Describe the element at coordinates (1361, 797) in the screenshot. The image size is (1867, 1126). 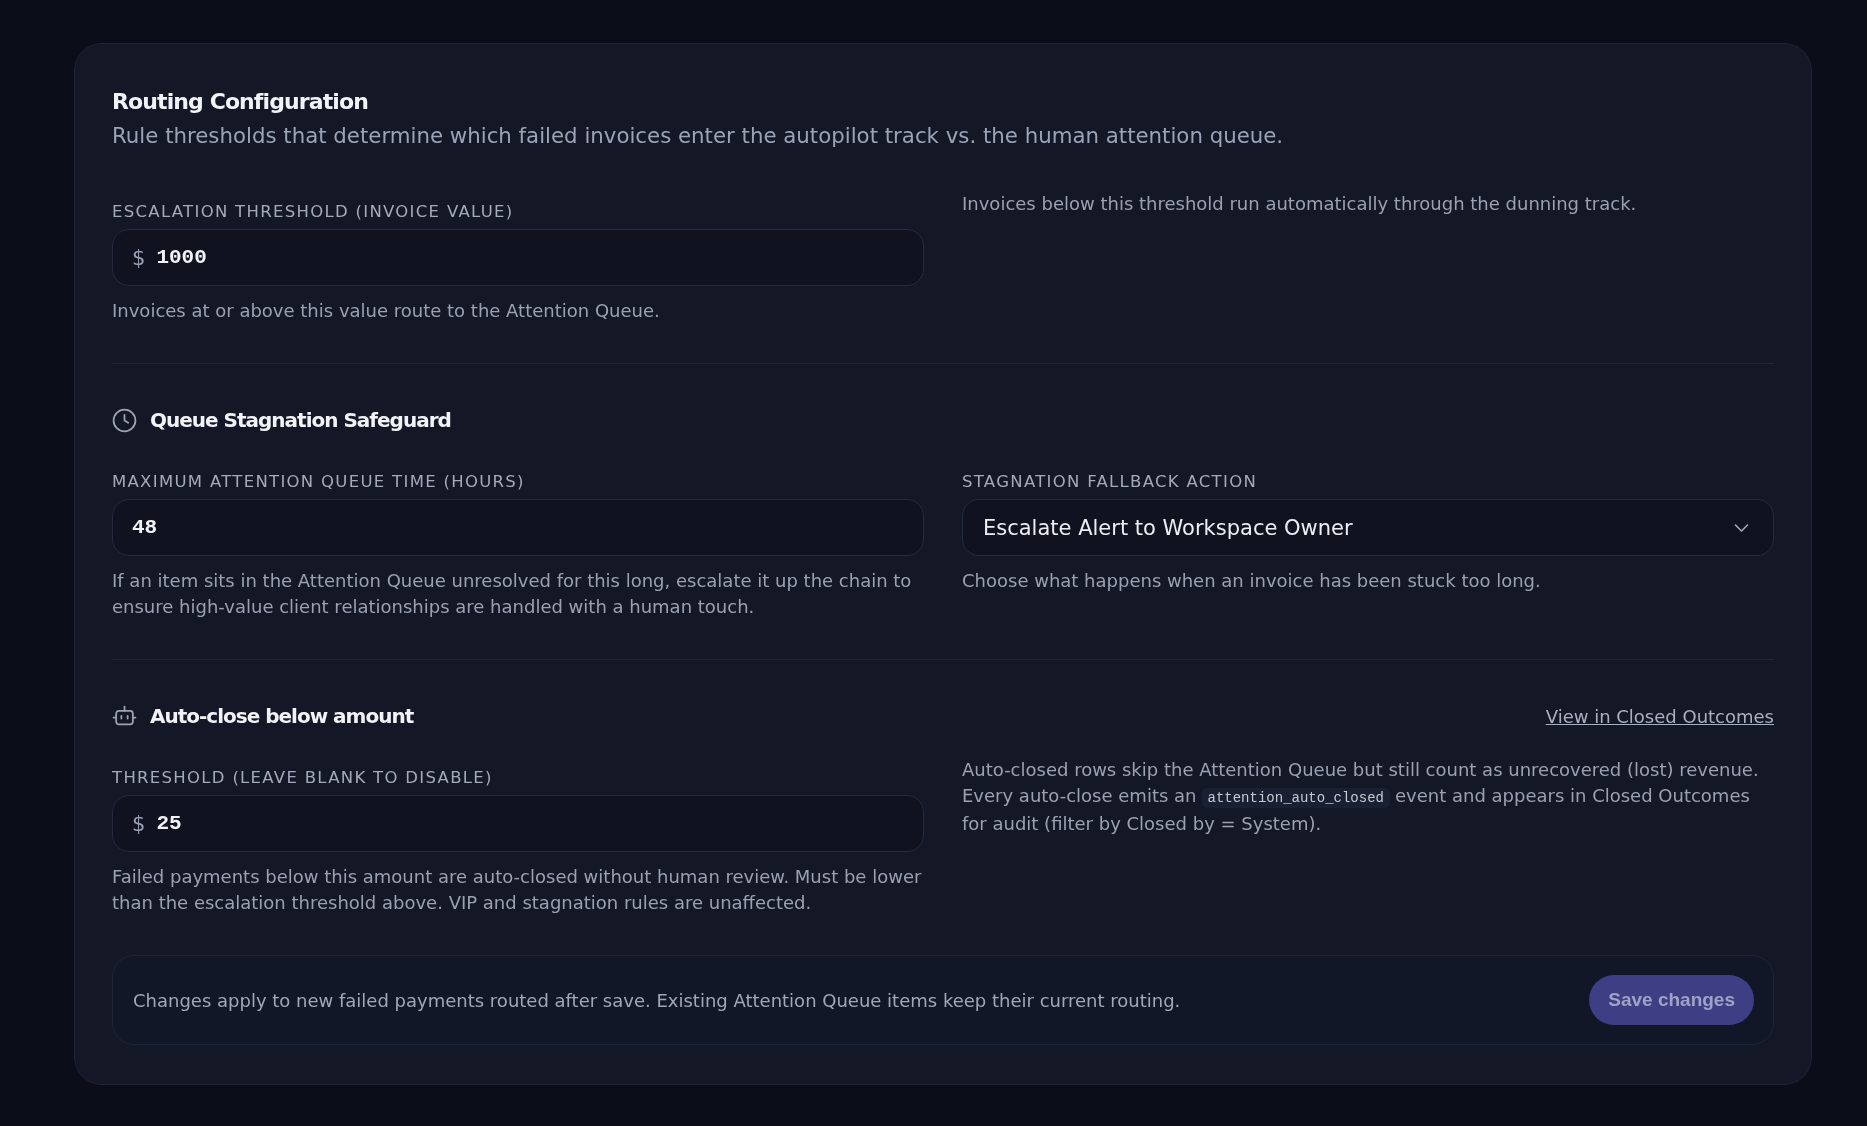
I see `note-text: Auto-closed rows skip the Attention Queue but still count as unrecovered (lost) revenue. Every auto-close emits an attention_auto_closed event and appears in Closed Outcomes for audit (filter by Closed by = System).` at that location.